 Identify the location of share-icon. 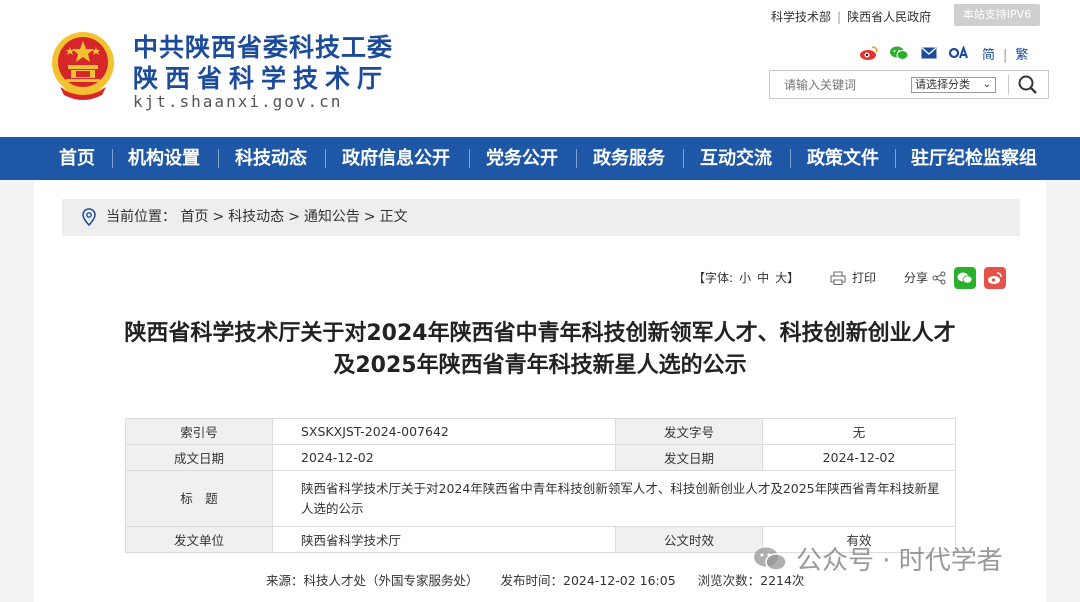
(939, 278).